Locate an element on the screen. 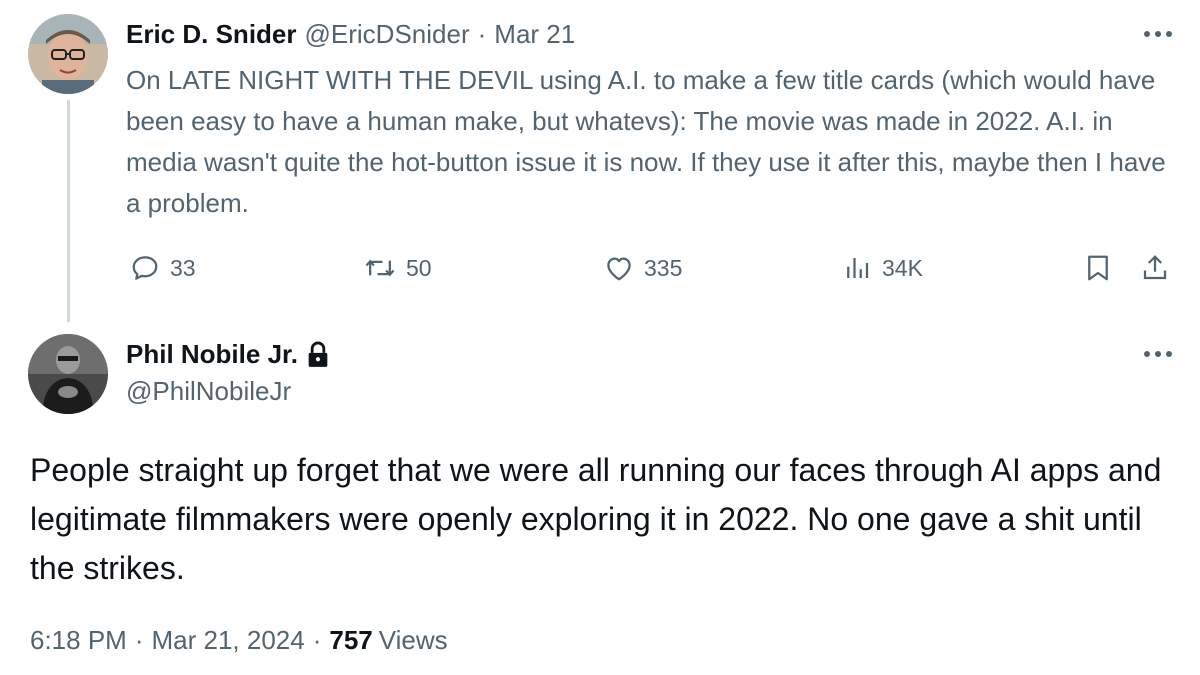 Image resolution: width=1200 pixels, height=675 pixels. bookmark-button is located at coordinates (1098, 268).